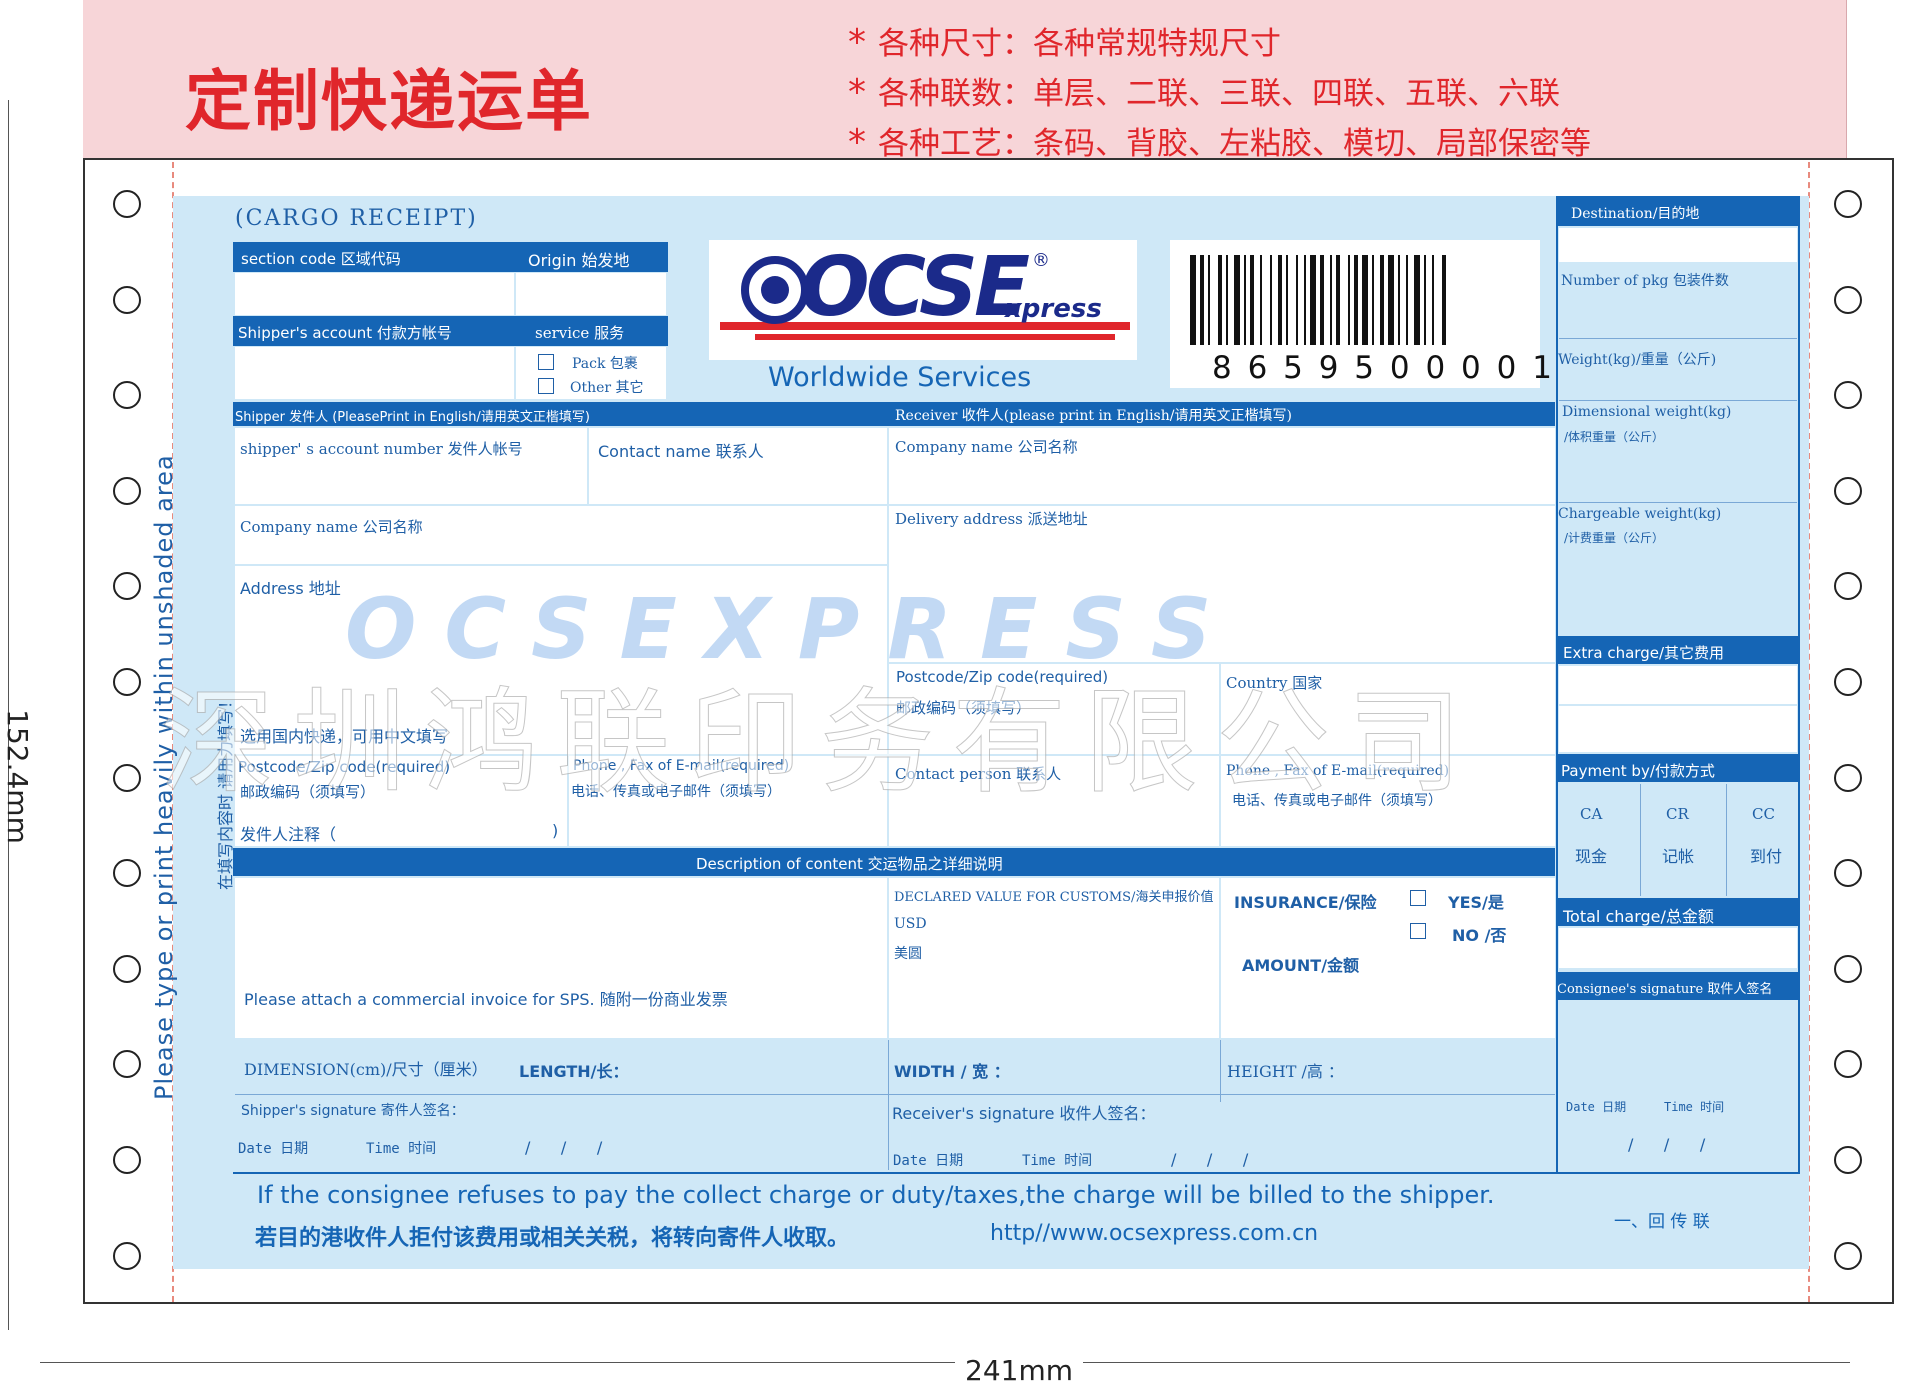  What do you see at coordinates (591, 294) in the screenshot?
I see `origin-field` at bounding box center [591, 294].